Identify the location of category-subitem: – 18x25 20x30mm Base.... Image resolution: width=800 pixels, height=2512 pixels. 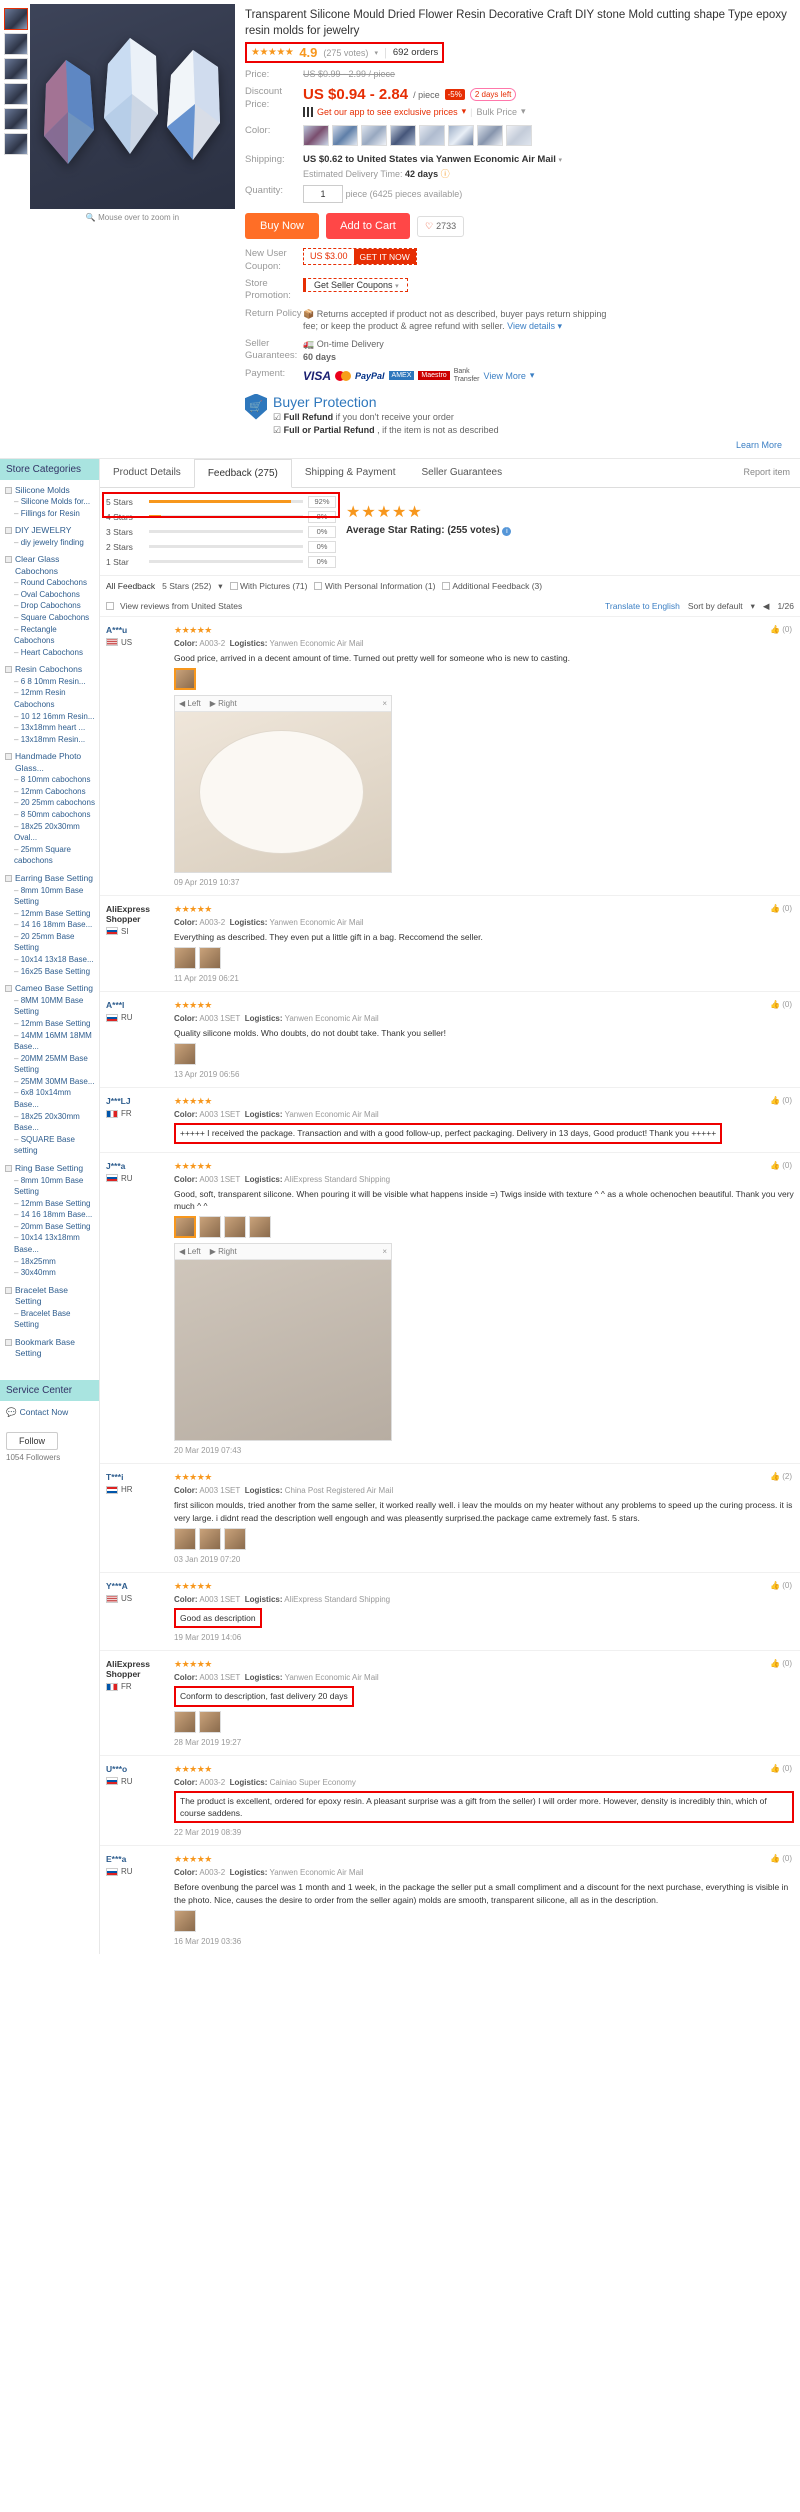
(50, 1122).